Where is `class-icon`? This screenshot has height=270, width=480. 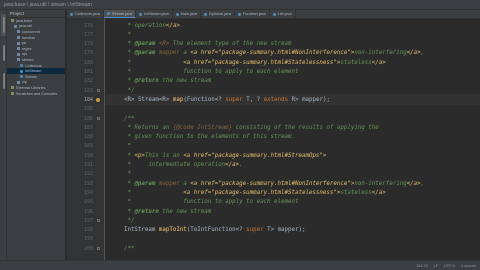
class-icon is located at coordinates (21, 71).